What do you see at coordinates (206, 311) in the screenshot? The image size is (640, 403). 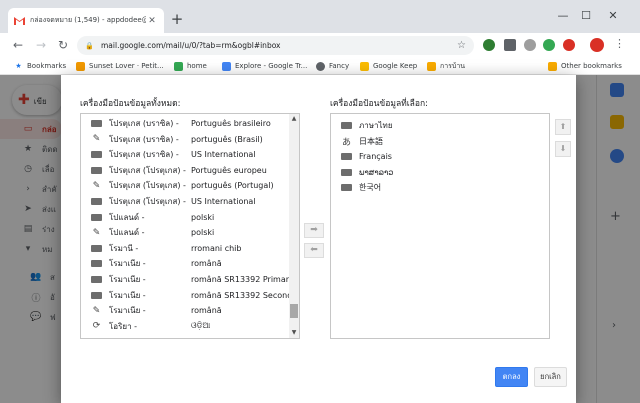 I see `tool-name: română` at bounding box center [206, 311].